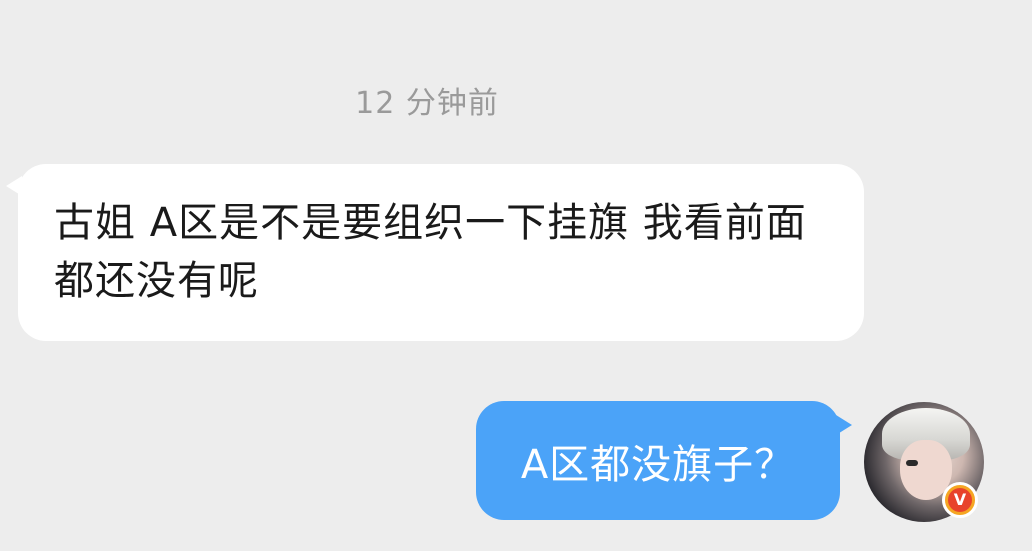 The image size is (1032, 551). I want to click on outgoing-message-text: A区都没旗子？, so click(658, 464).